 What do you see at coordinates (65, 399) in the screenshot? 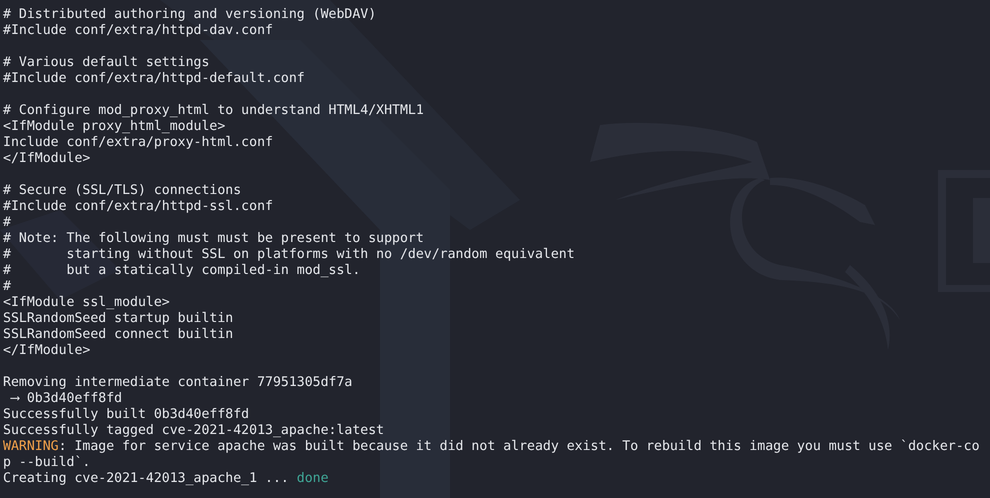
I see `terminal-line: ⟶ 0b3d40eff8fd` at bounding box center [65, 399].